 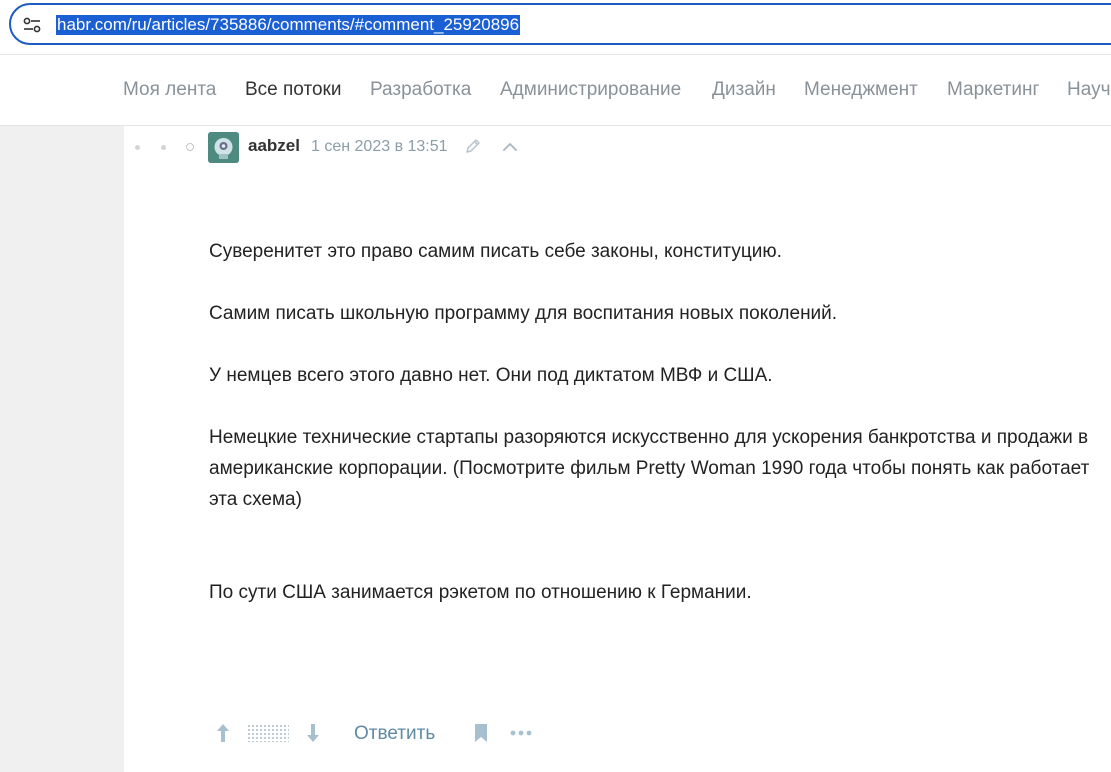 What do you see at coordinates (223, 733) in the screenshot?
I see `arrow-up-icon` at bounding box center [223, 733].